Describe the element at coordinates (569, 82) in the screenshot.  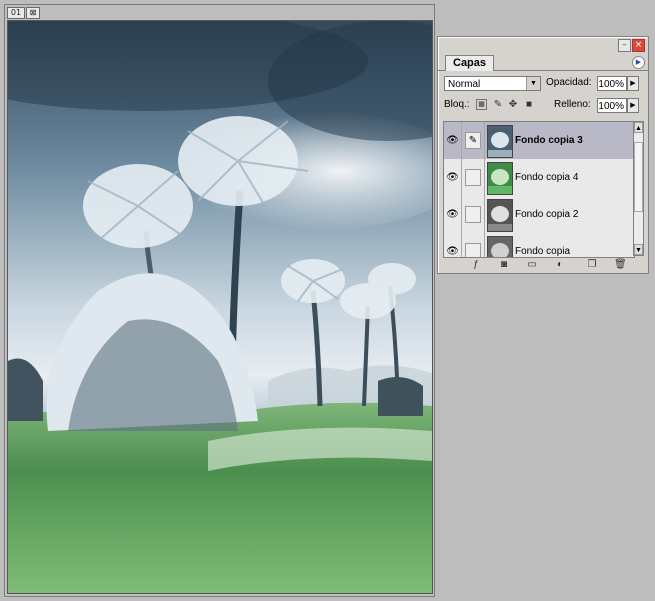
I see `opacity-label: Opacidad:` at that location.